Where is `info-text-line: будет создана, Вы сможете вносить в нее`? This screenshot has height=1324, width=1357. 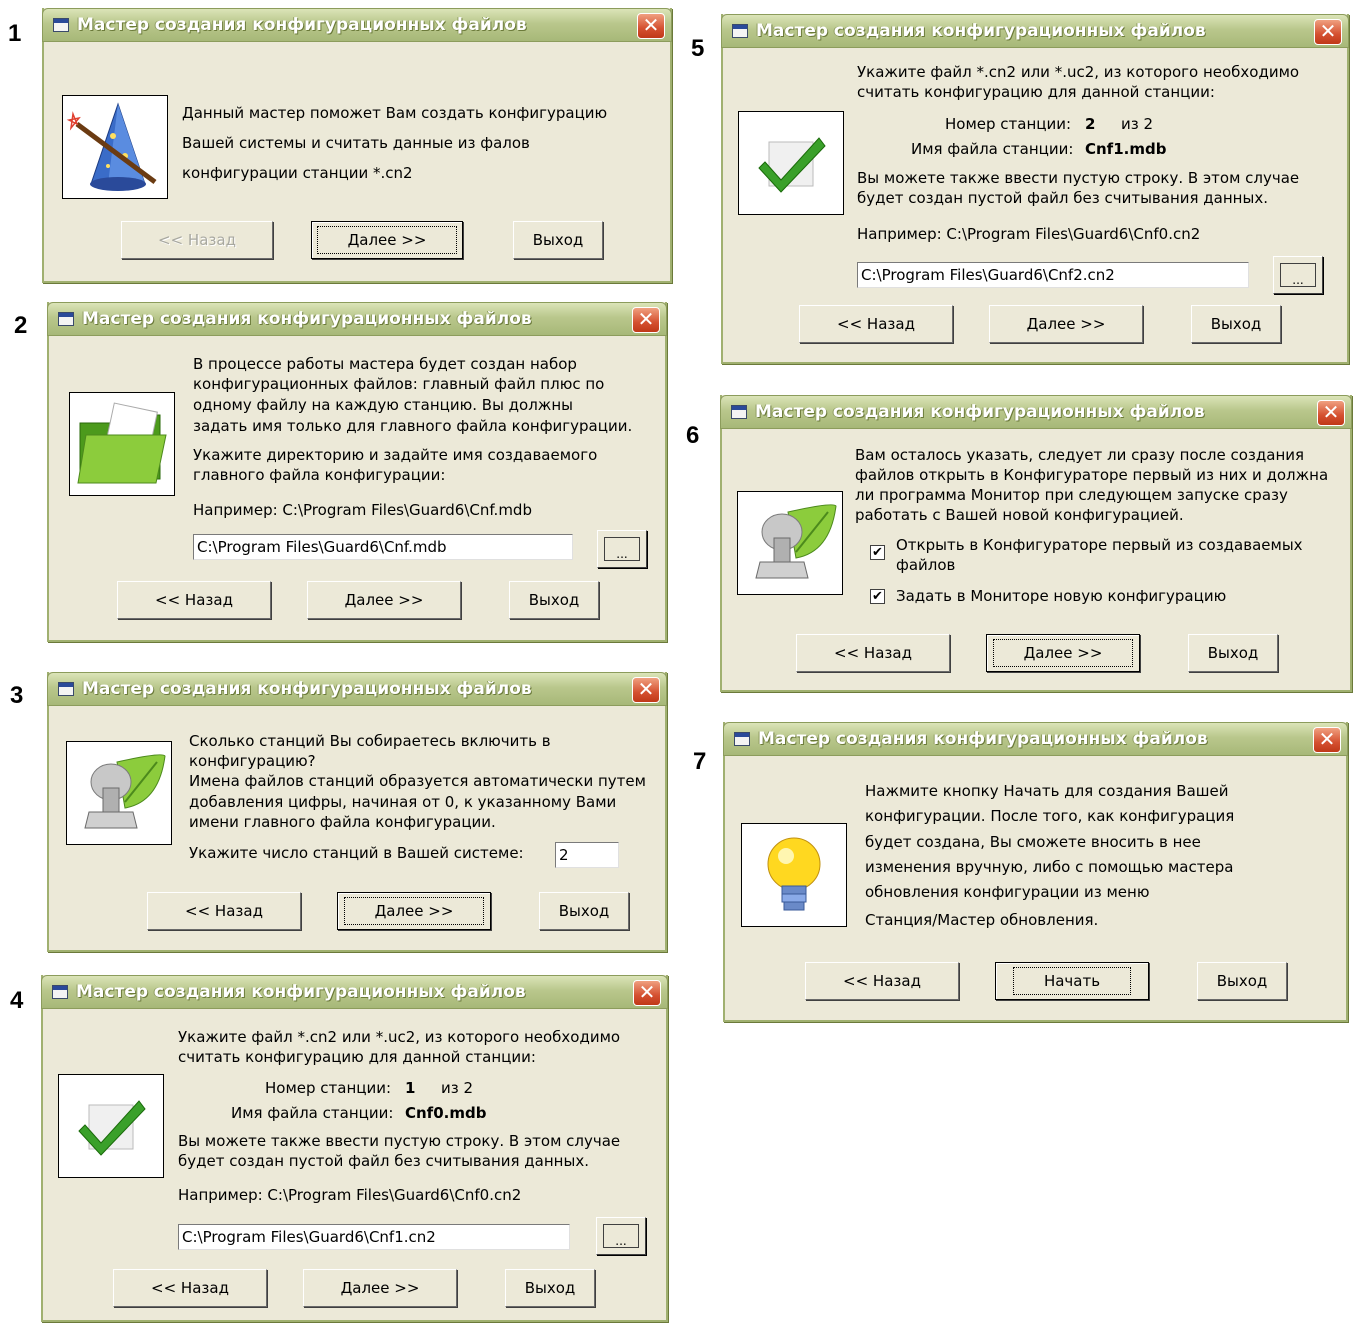
info-text-line: будет создана, Вы сможете вносить в нее is located at coordinates (1033, 842).